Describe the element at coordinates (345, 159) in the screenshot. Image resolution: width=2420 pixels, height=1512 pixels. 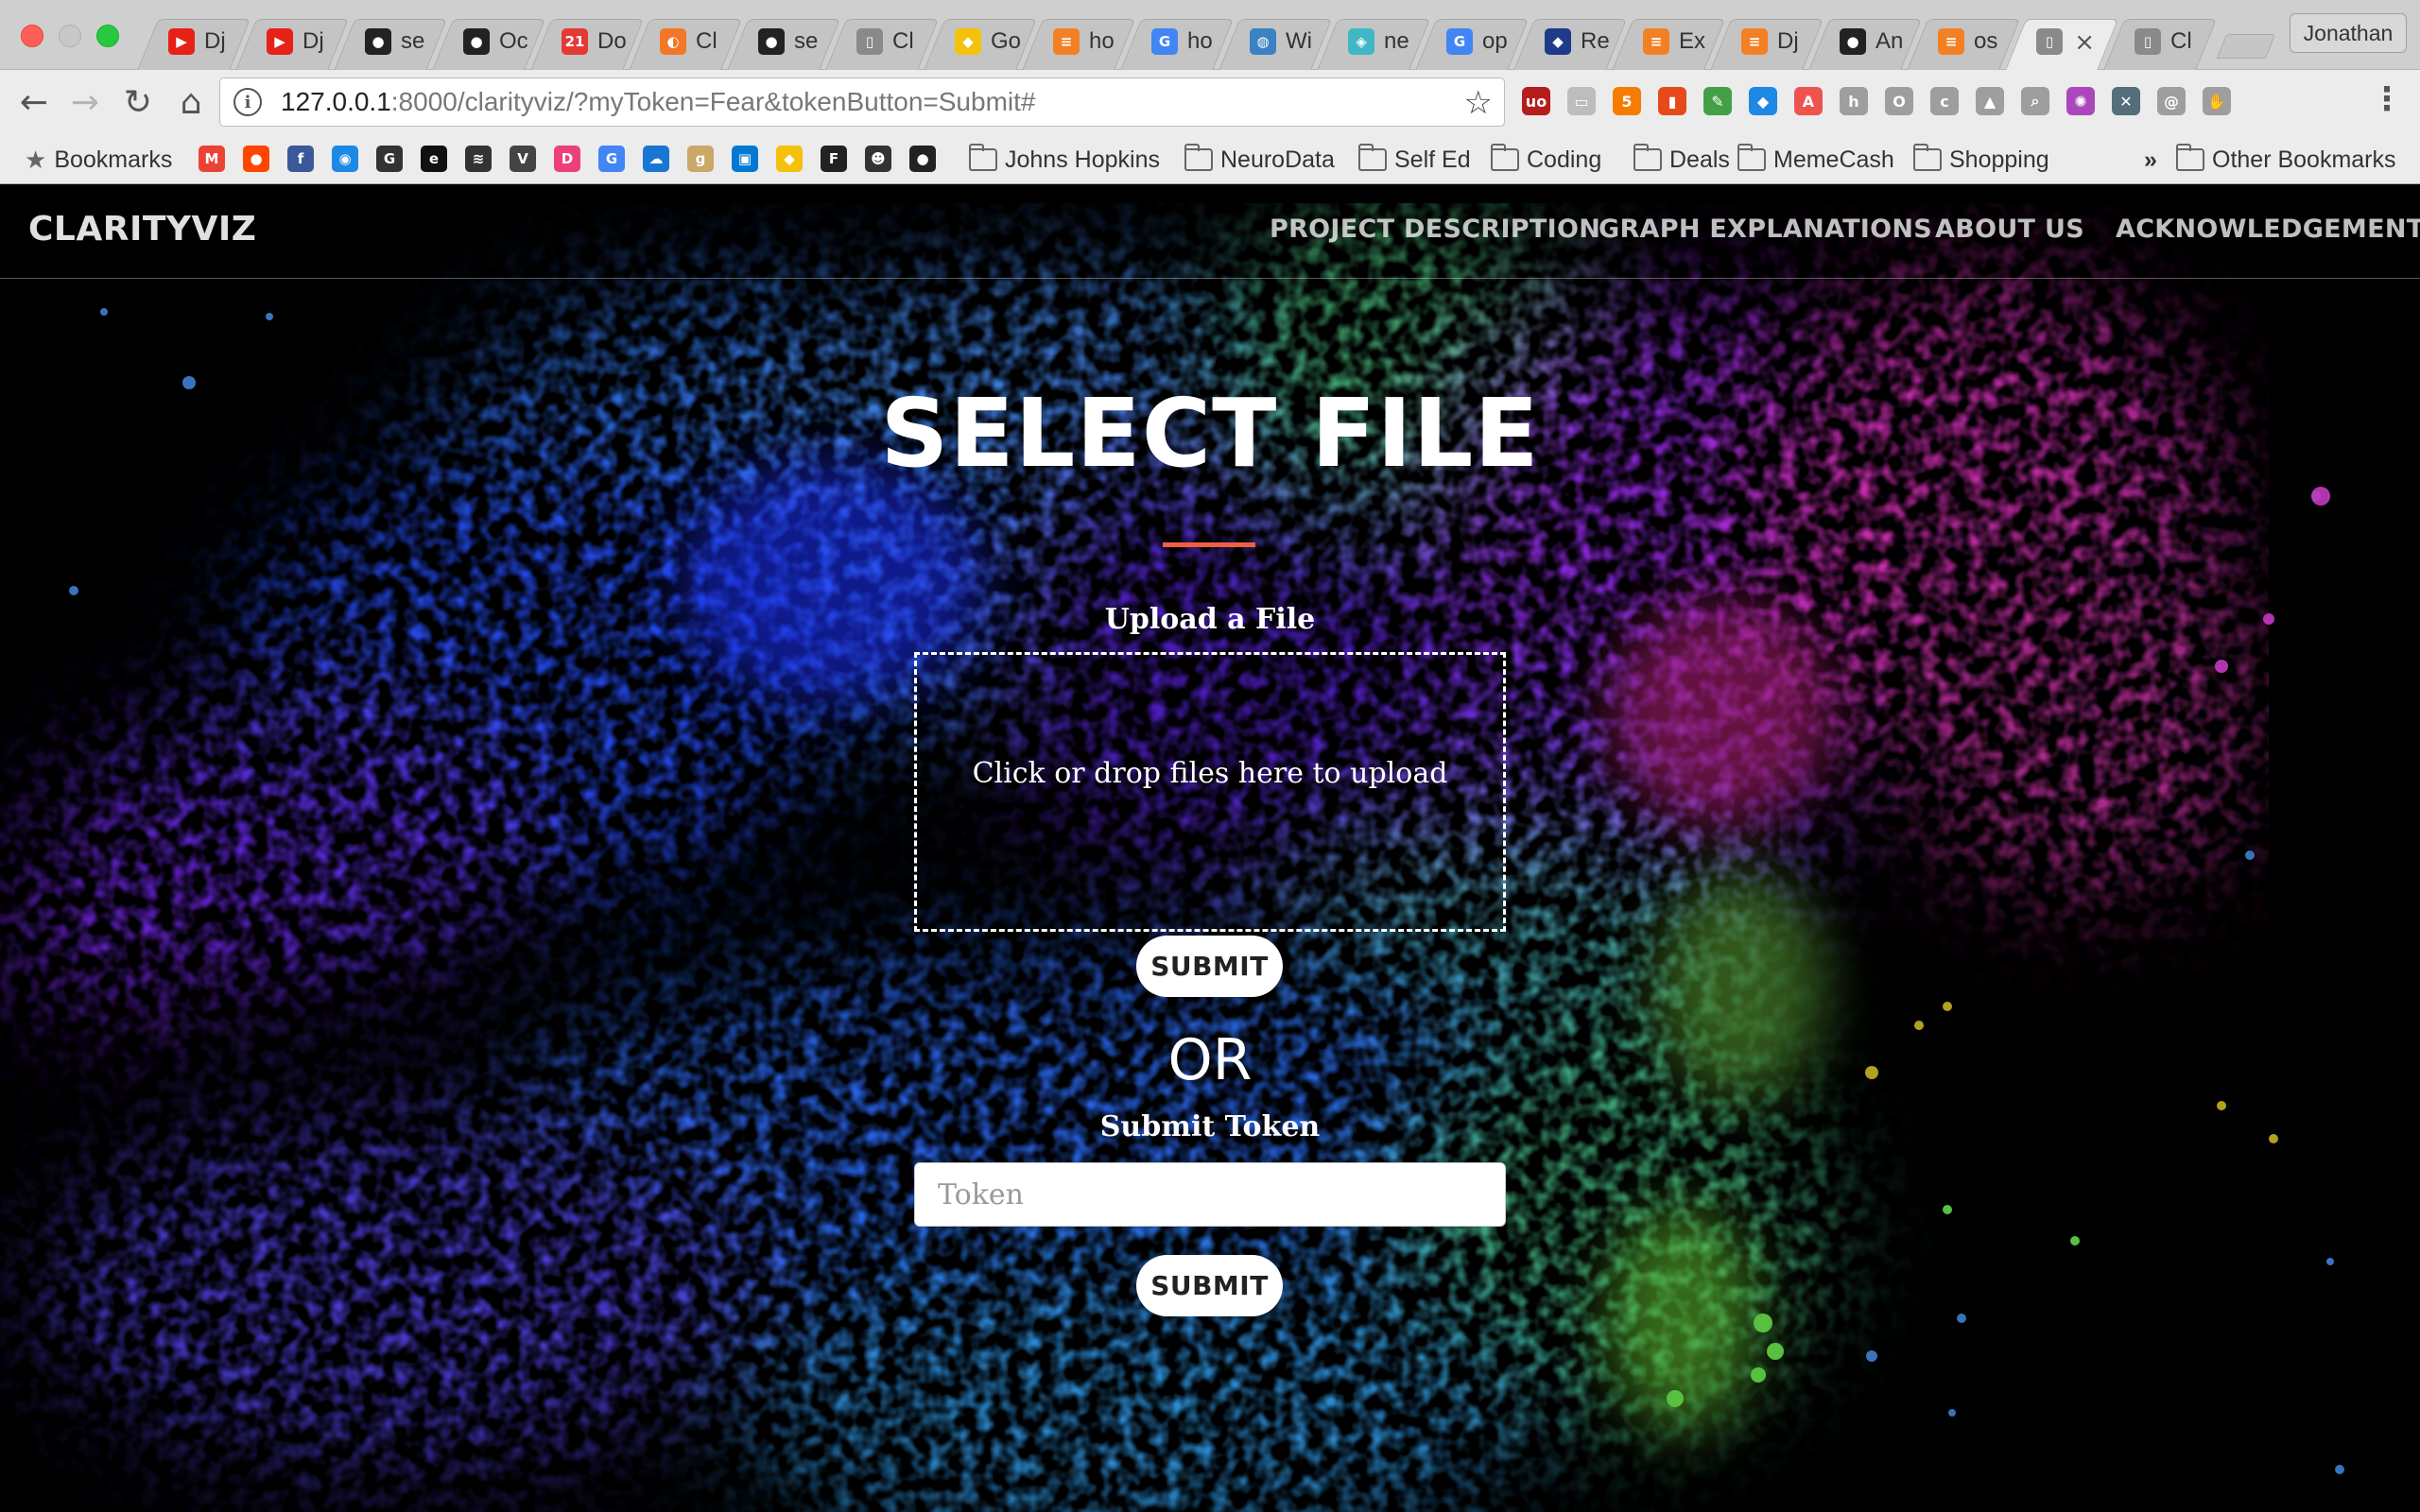
I see `messenger-icon: ◉` at that location.